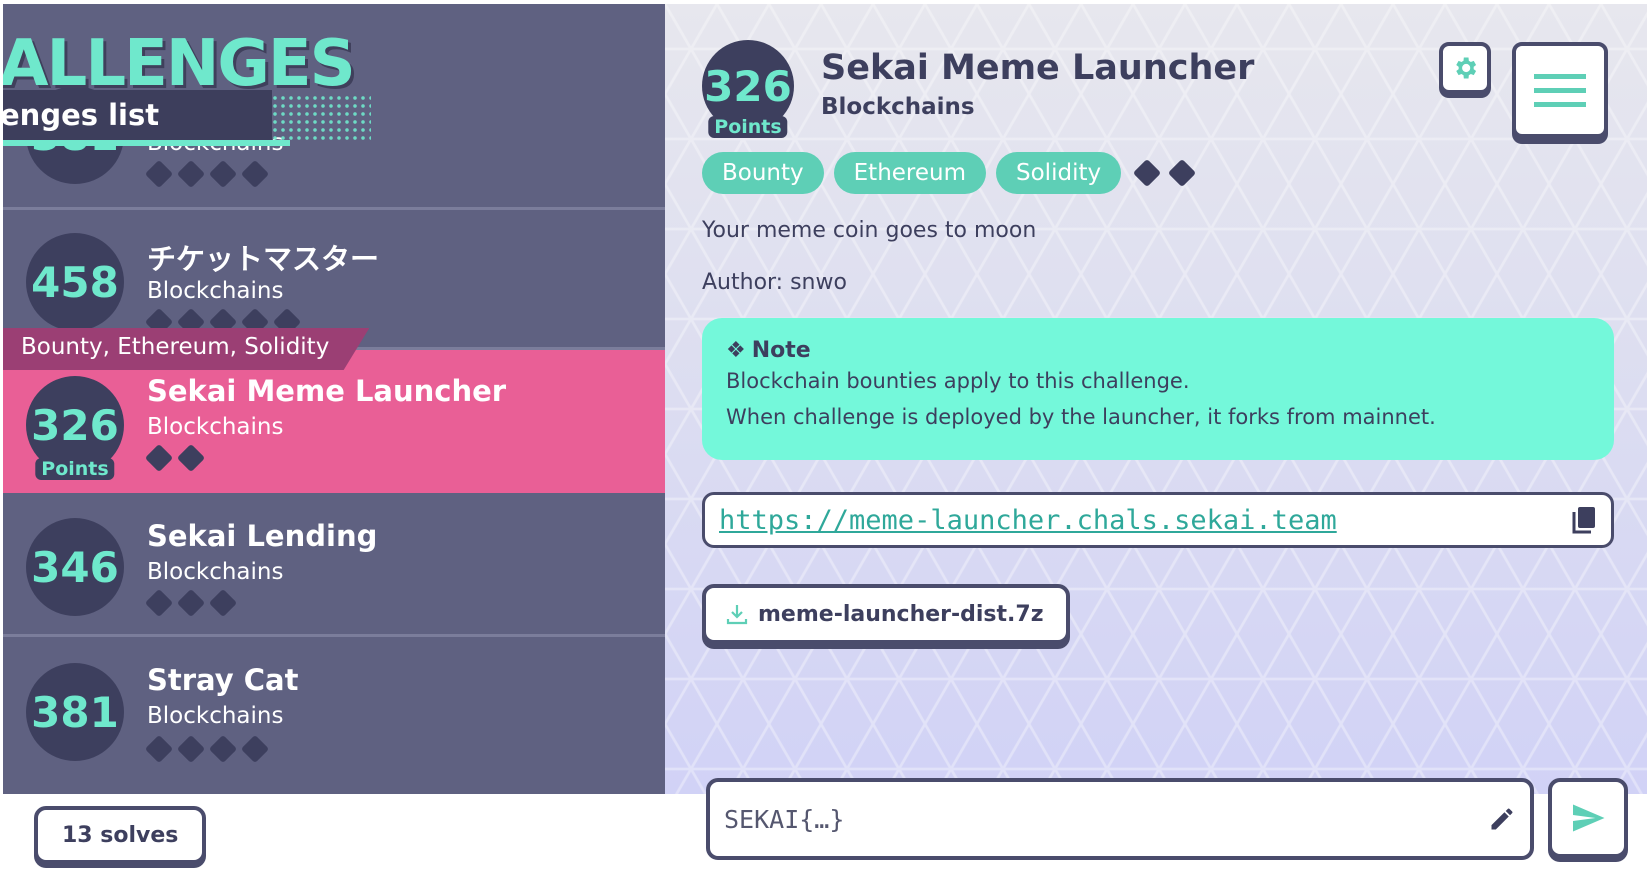  What do you see at coordinates (910, 173) in the screenshot?
I see `tag-ethereum: Ethereum` at bounding box center [910, 173].